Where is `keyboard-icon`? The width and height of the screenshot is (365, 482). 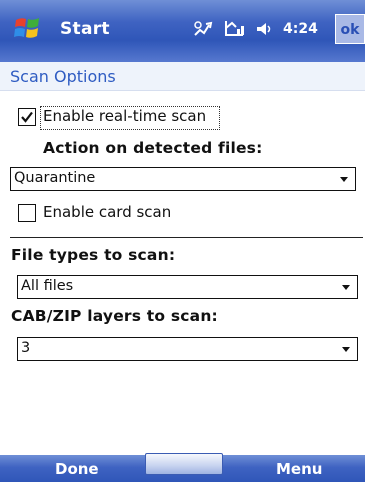 keyboard-icon is located at coordinates (184, 464).